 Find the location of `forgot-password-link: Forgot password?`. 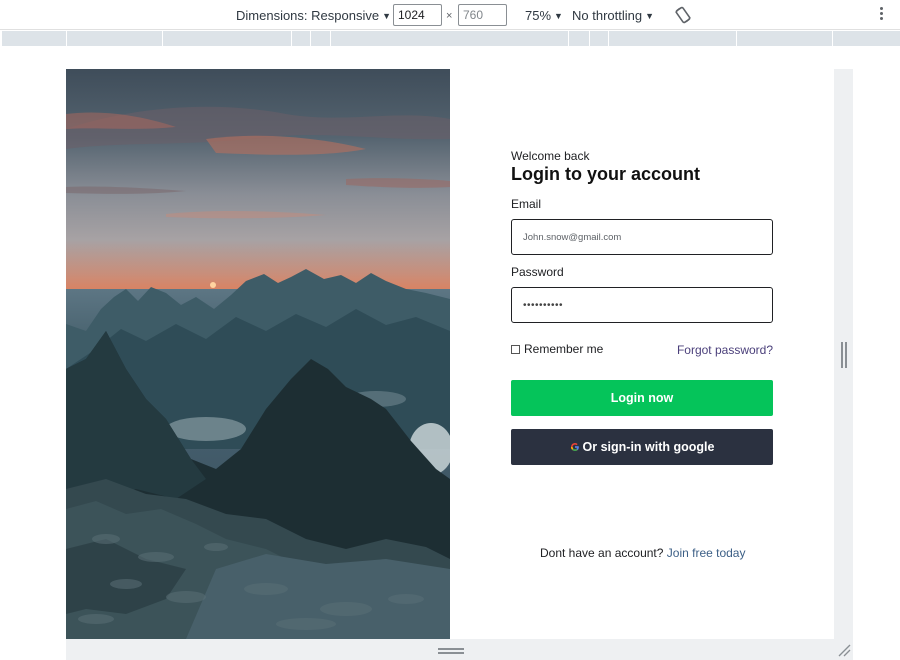

forgot-password-link: Forgot password? is located at coordinates (725, 350).